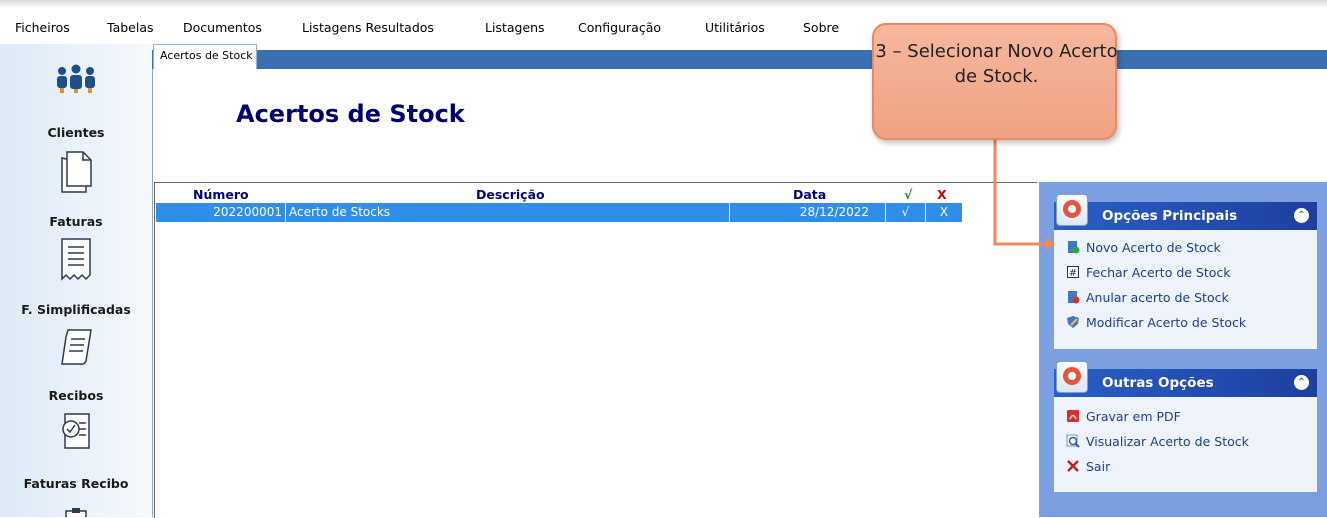  What do you see at coordinates (996, 64) in the screenshot?
I see `callout-text: 3 – Selecionar Novo Acerto de Stock.` at bounding box center [996, 64].